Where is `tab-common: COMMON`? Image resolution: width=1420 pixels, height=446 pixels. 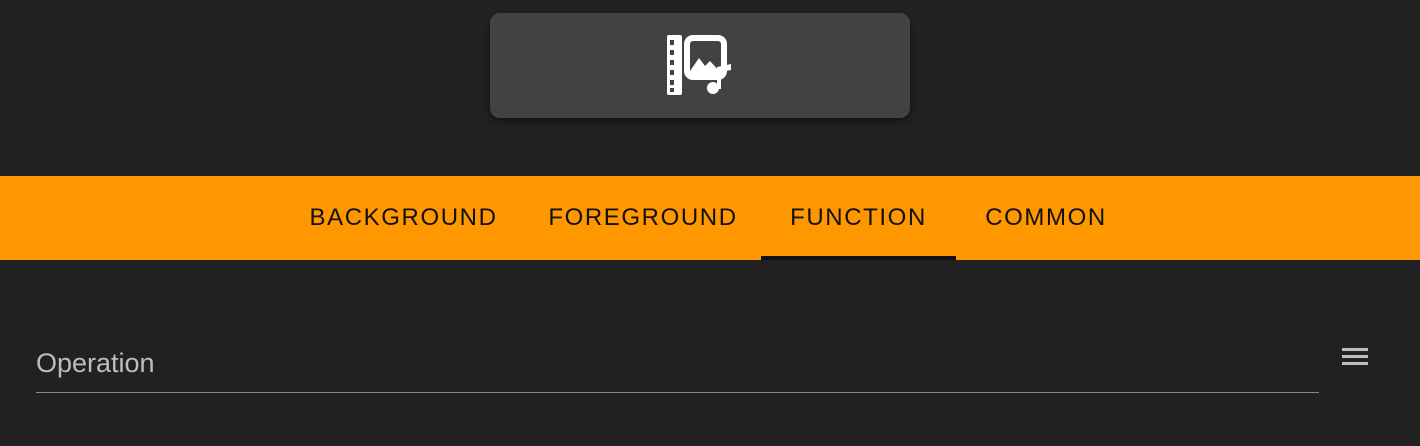
tab-common: COMMON is located at coordinates (1046, 218).